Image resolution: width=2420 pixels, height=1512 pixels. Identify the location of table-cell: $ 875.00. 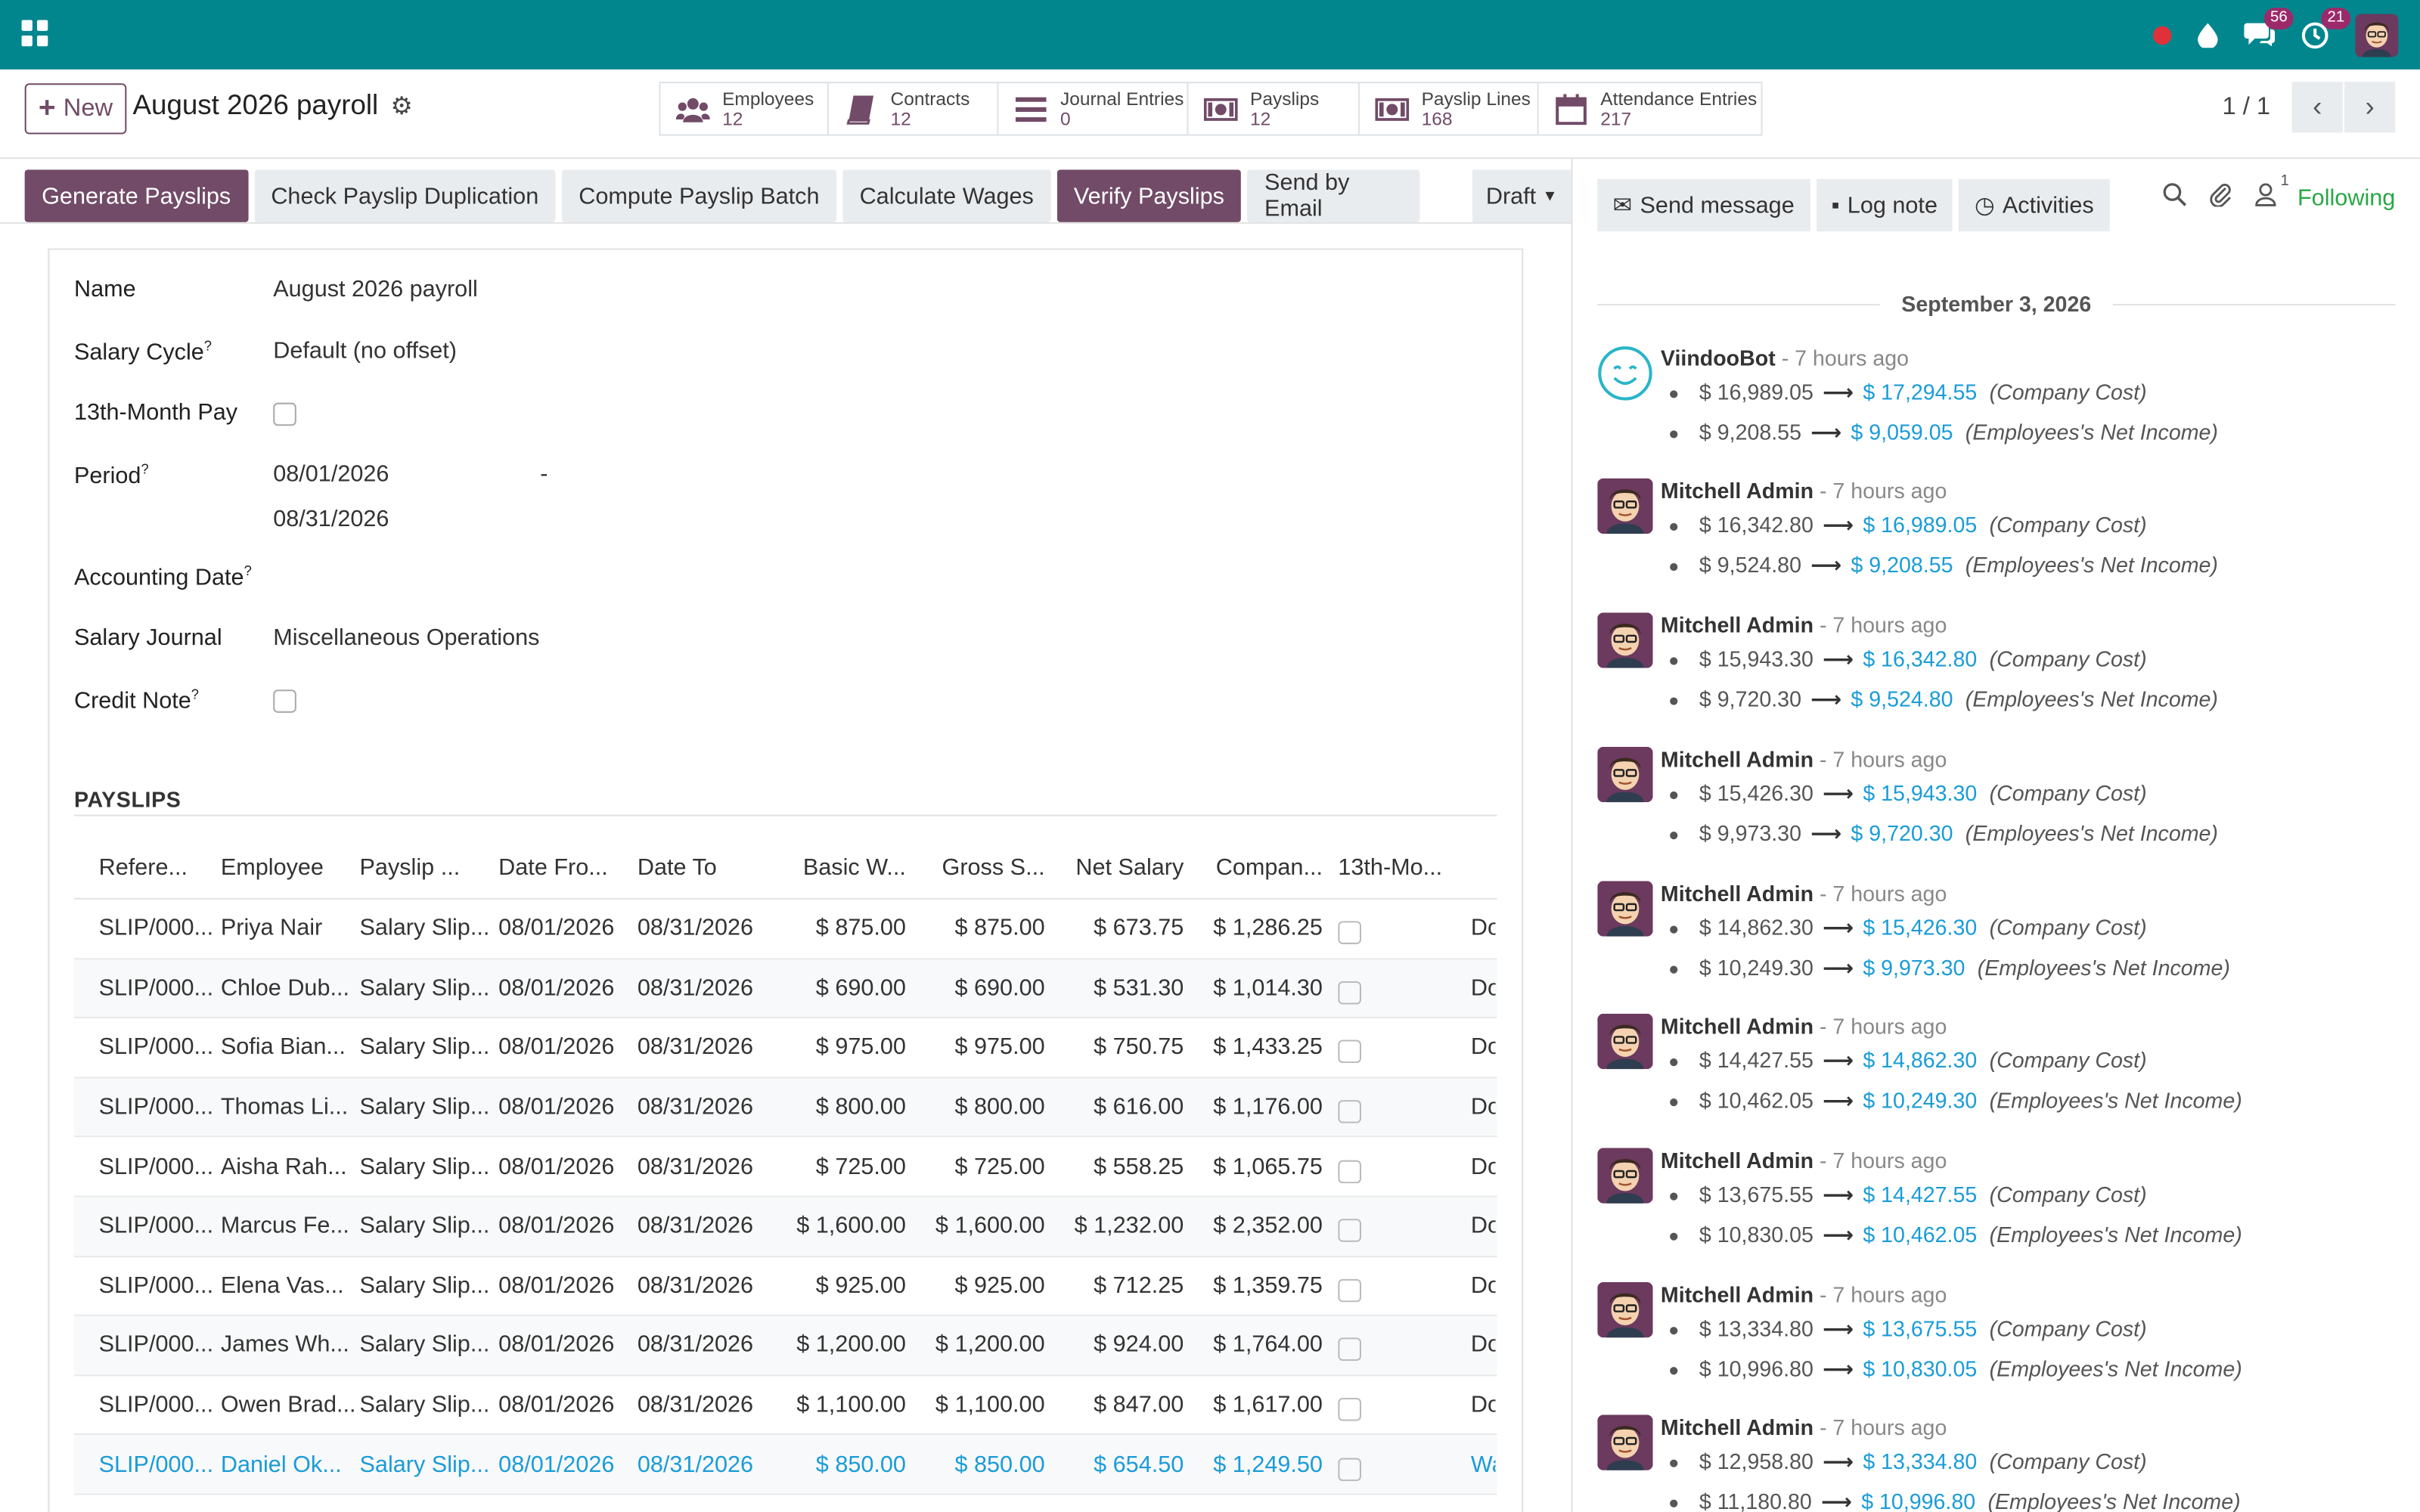
(861, 928).